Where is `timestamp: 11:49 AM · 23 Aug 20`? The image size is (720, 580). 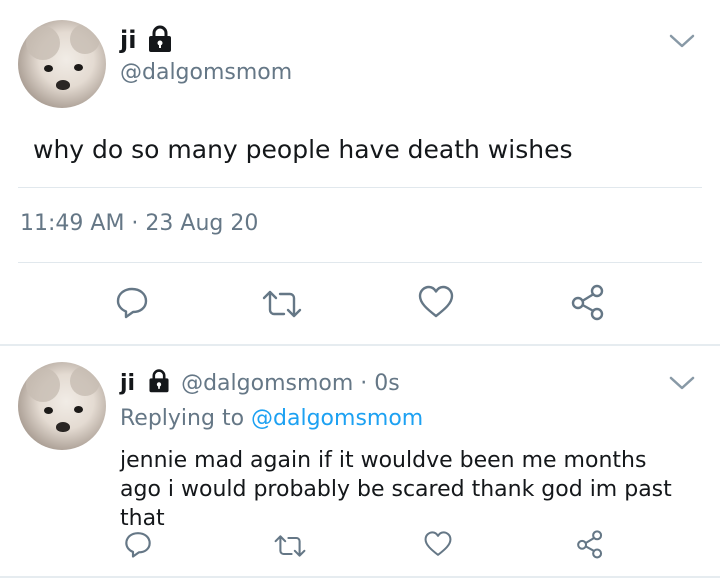
timestamp: 11:49 AM · 23 Aug 20 is located at coordinates (139, 223).